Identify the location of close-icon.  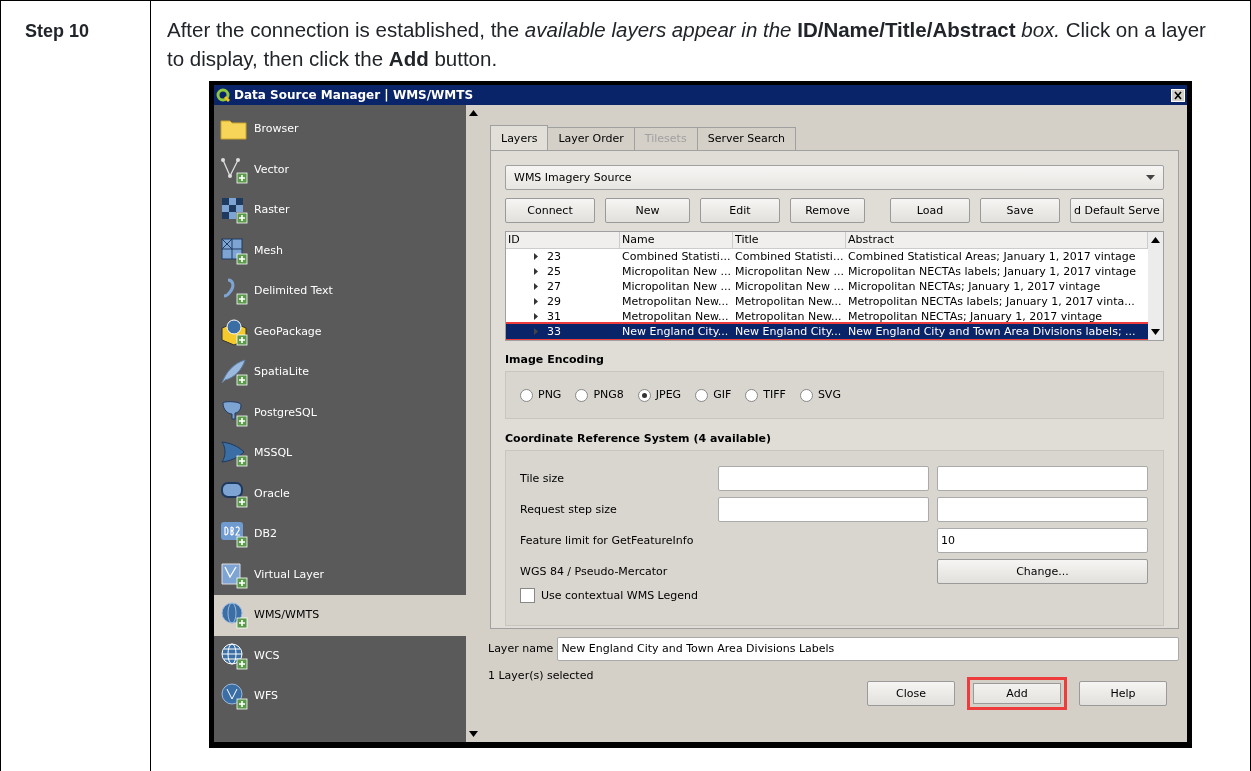
(1178, 95).